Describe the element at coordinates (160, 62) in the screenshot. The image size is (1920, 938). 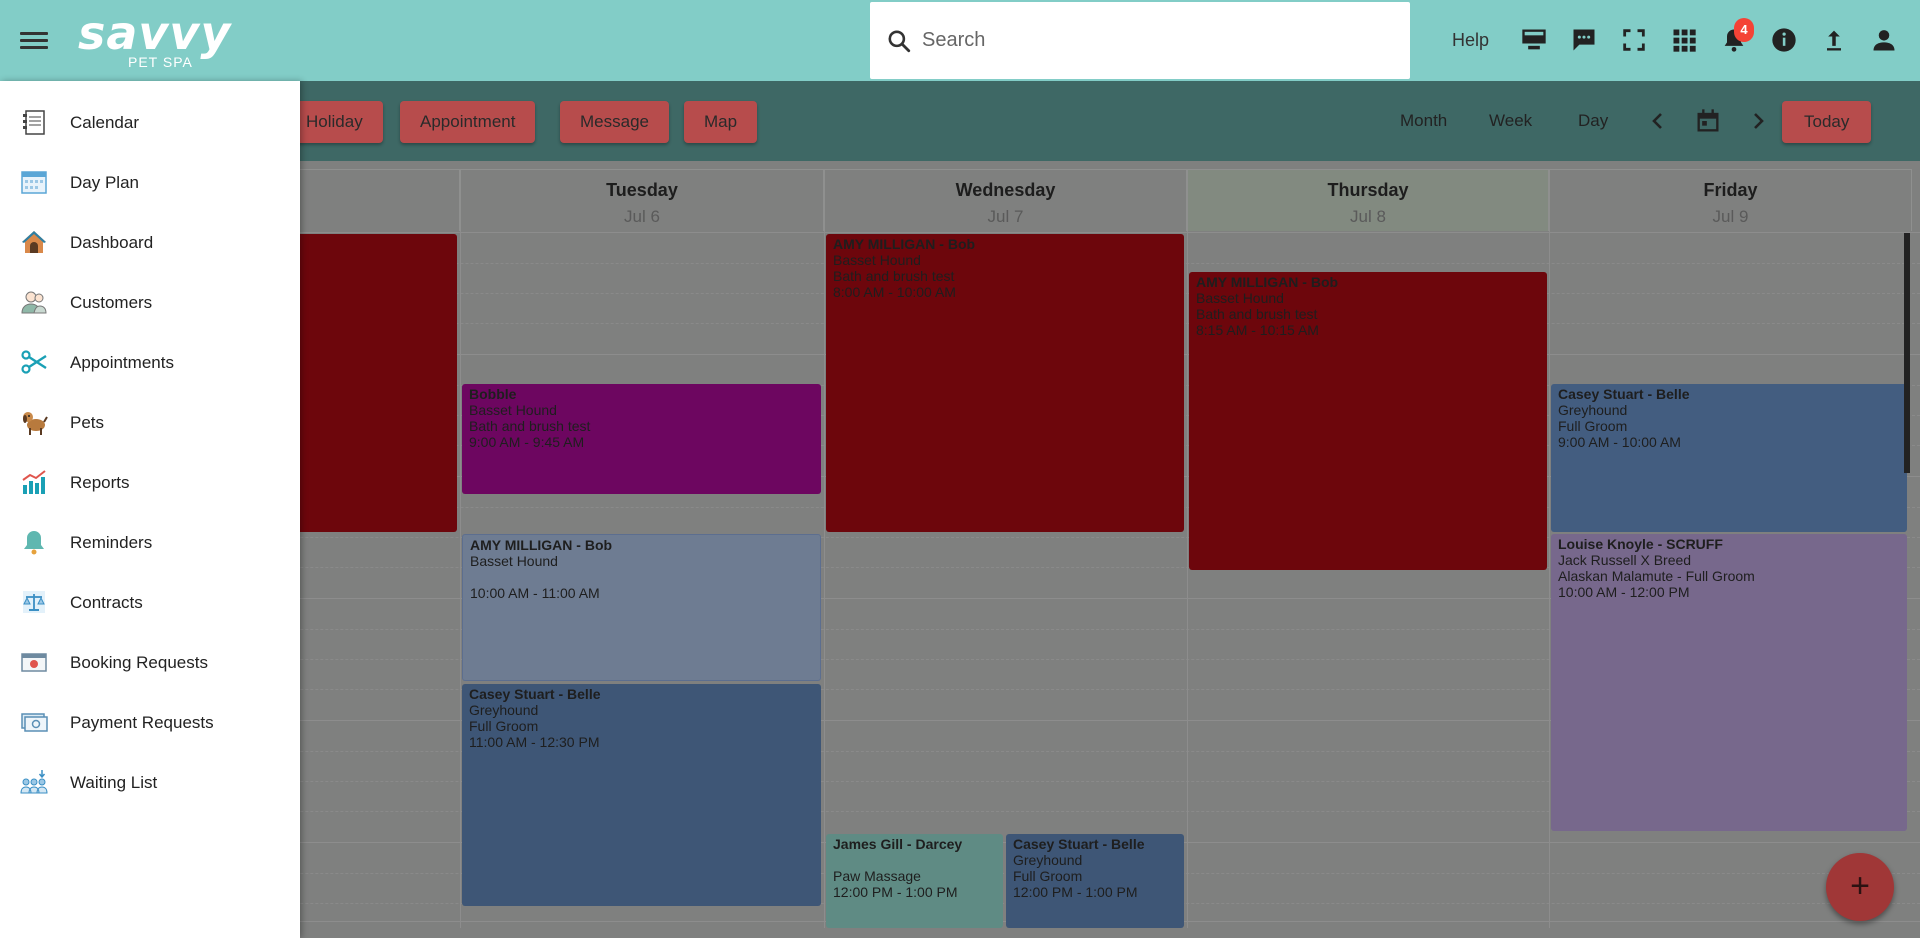
I see `logo-subtext: PET SPA` at that location.